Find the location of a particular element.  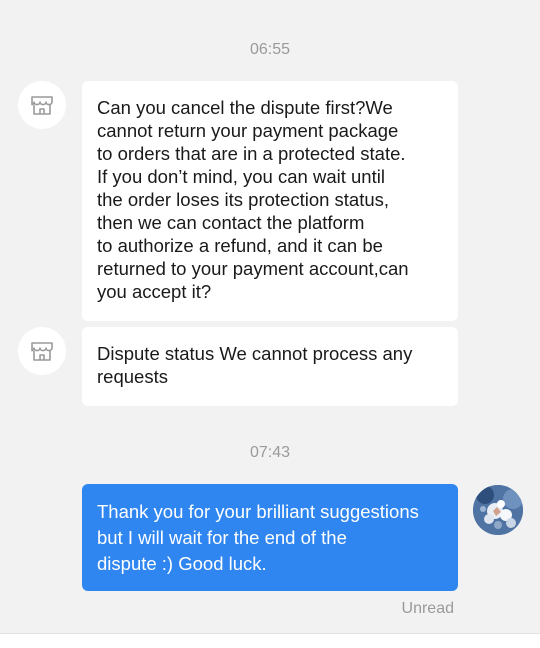

timestamp: 07:43 is located at coordinates (270, 452).